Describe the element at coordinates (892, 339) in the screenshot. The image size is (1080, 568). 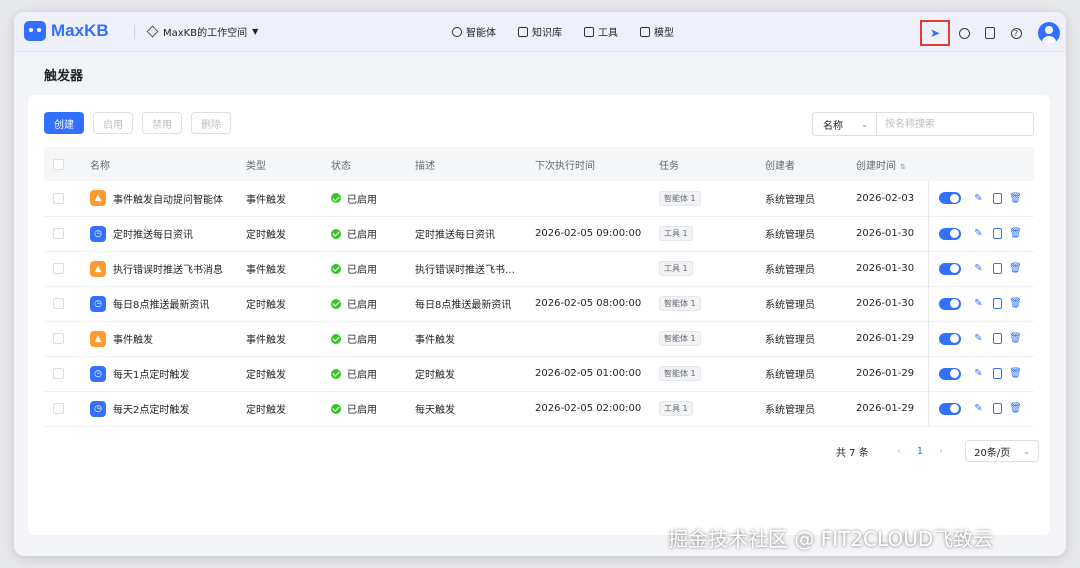
I see `created-at: 2026-01-29` at that location.